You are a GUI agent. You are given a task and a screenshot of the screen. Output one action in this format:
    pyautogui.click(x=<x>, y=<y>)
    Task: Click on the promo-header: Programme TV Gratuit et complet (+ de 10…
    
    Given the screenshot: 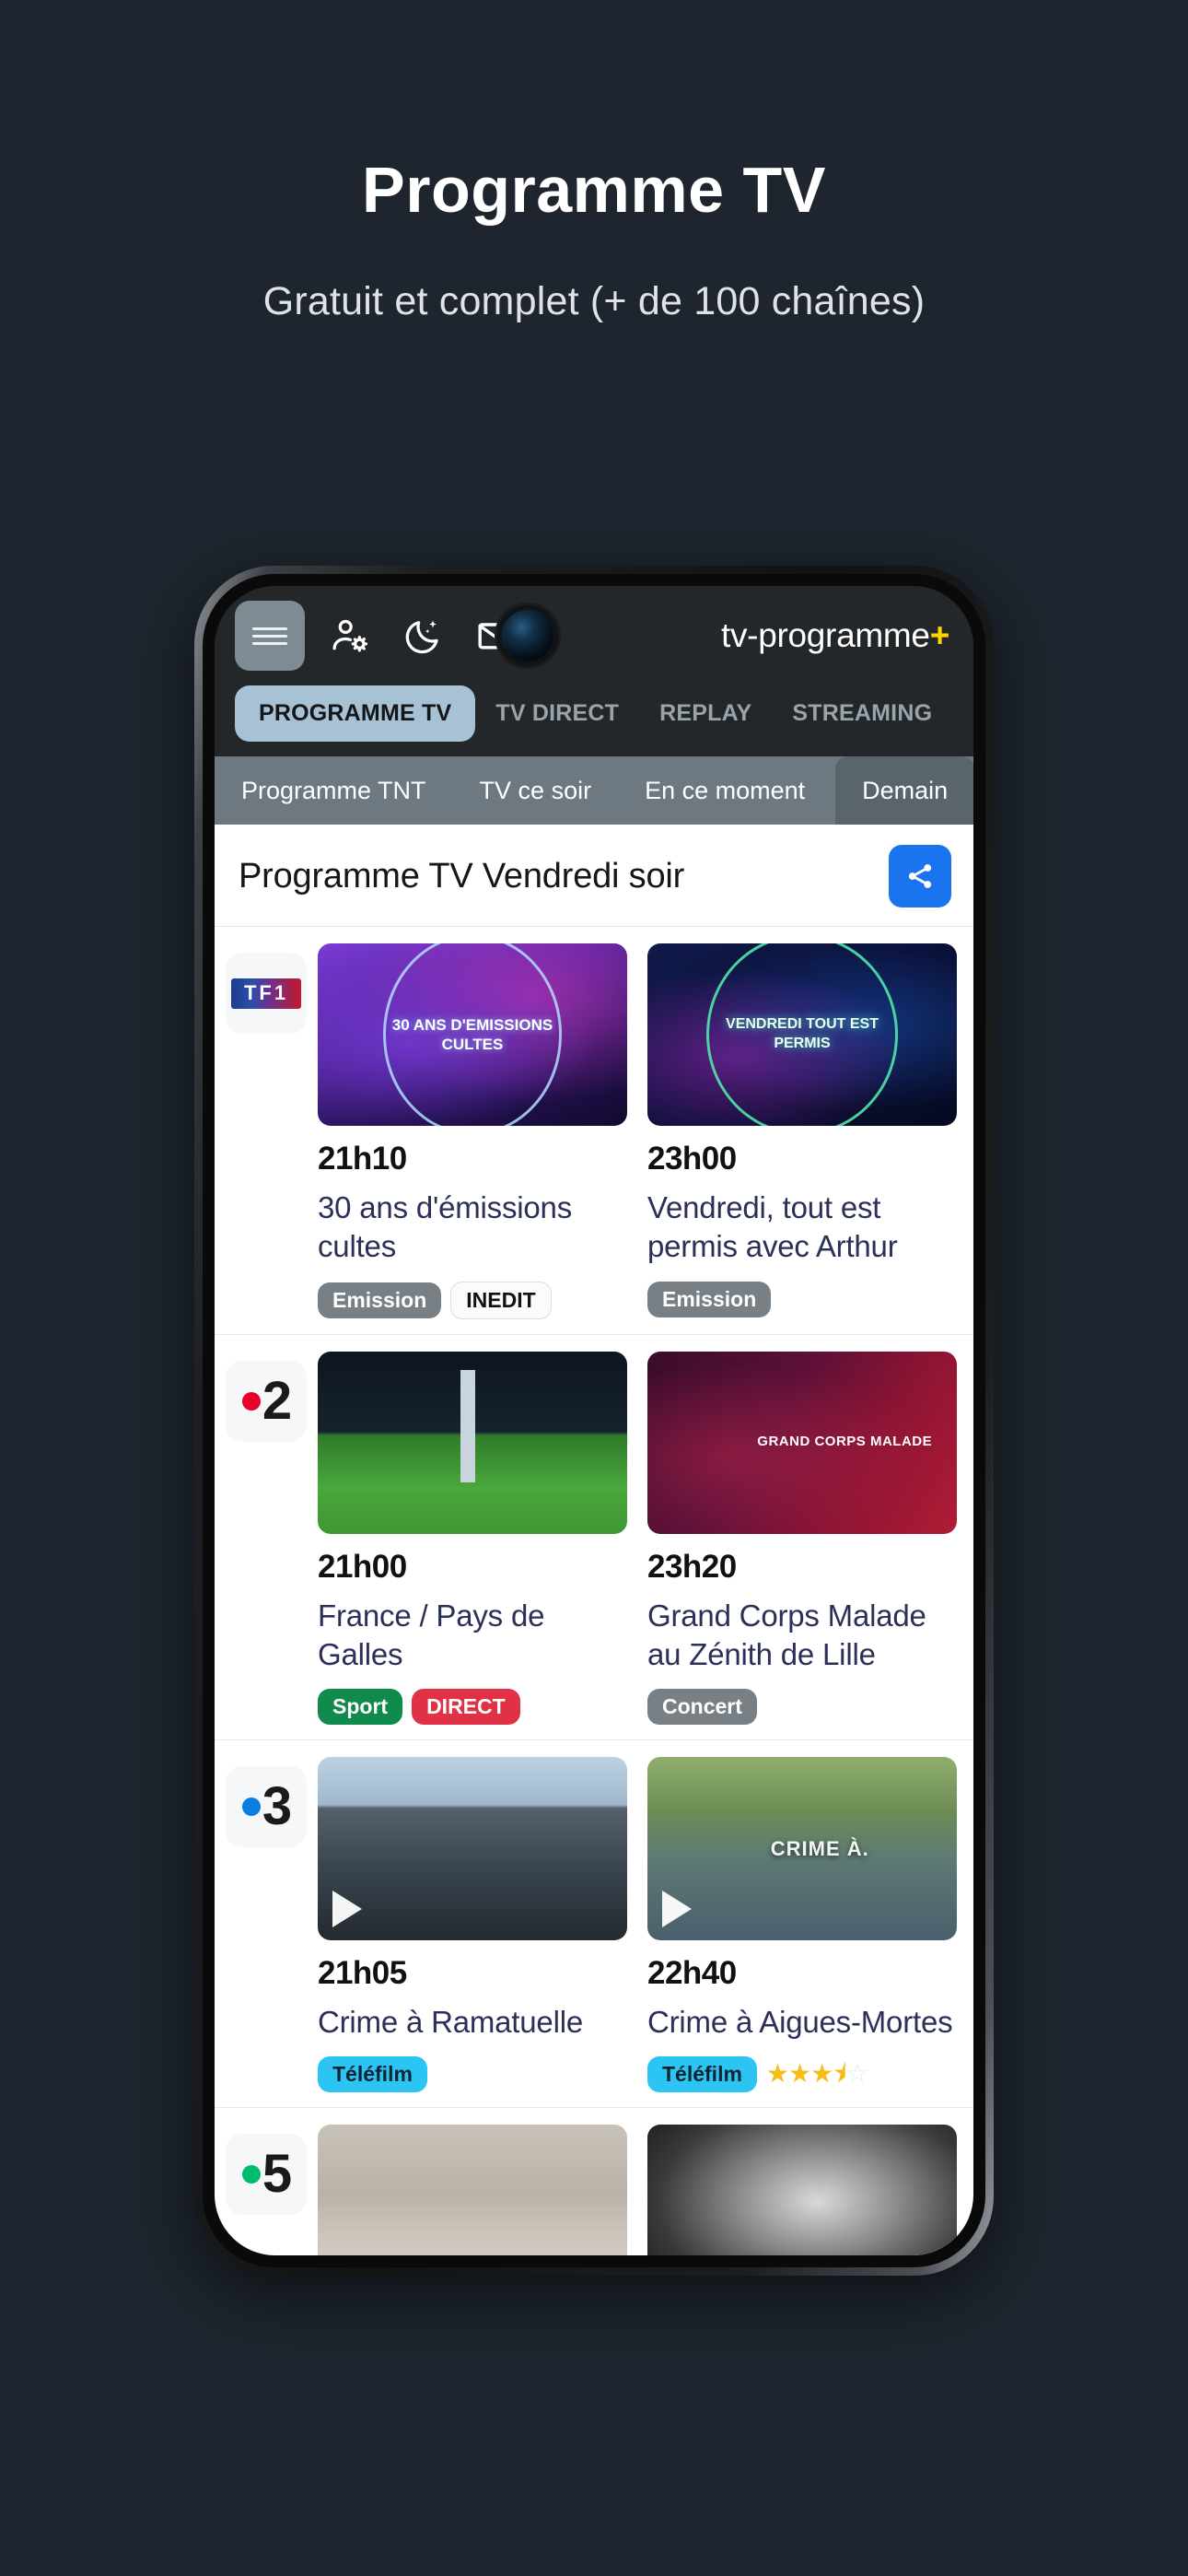 What is the action you would take?
    pyautogui.click(x=594, y=162)
    